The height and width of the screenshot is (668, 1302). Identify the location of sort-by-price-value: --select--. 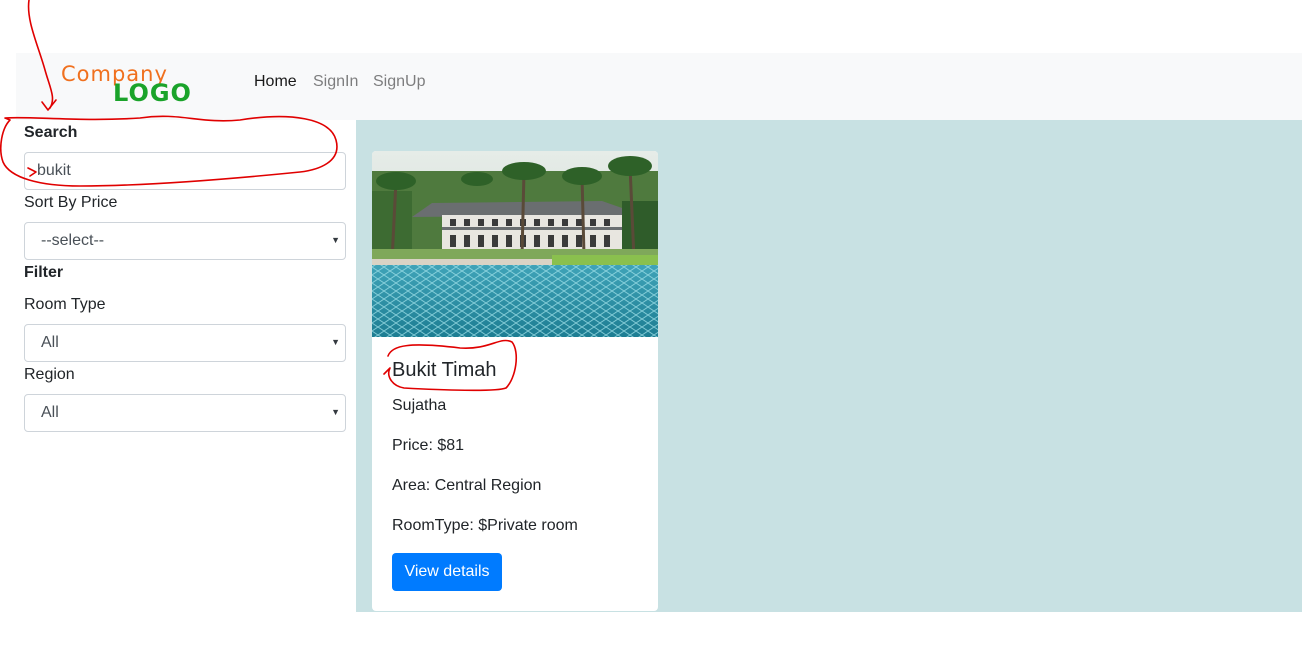
(73, 240).